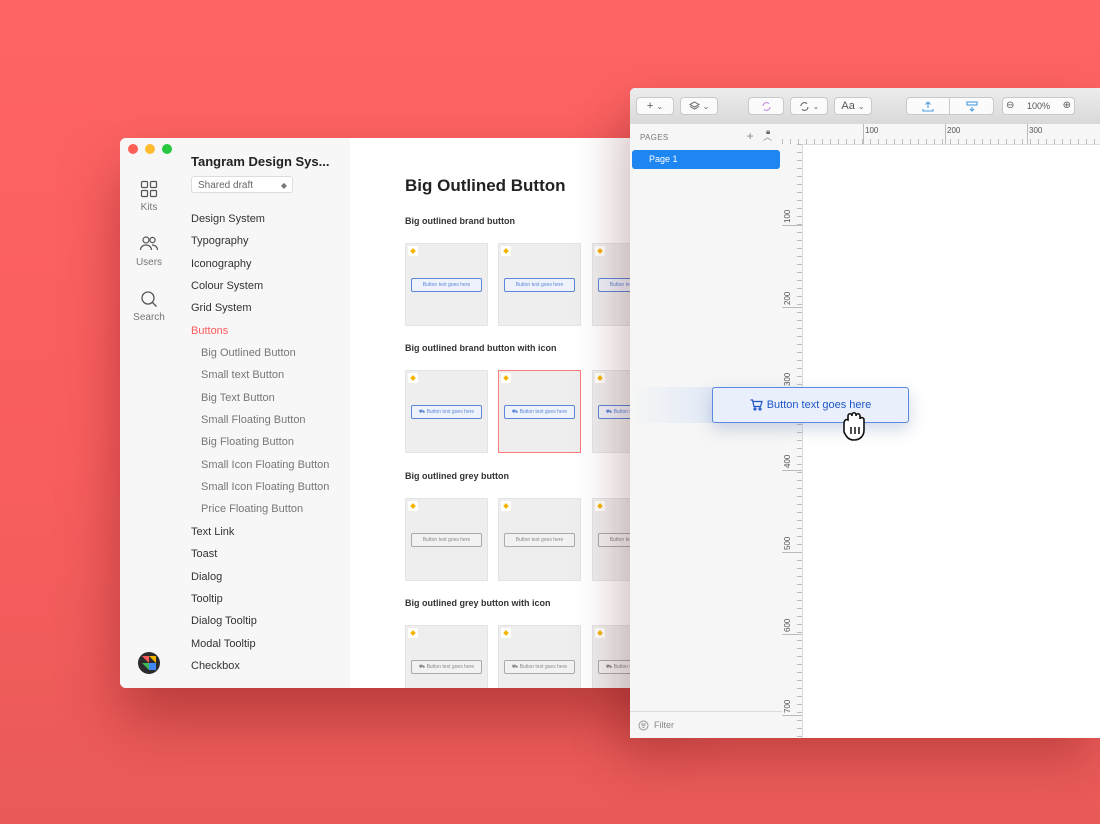  What do you see at coordinates (787, 461) in the screenshot?
I see `ruler-label: 400` at bounding box center [787, 461].